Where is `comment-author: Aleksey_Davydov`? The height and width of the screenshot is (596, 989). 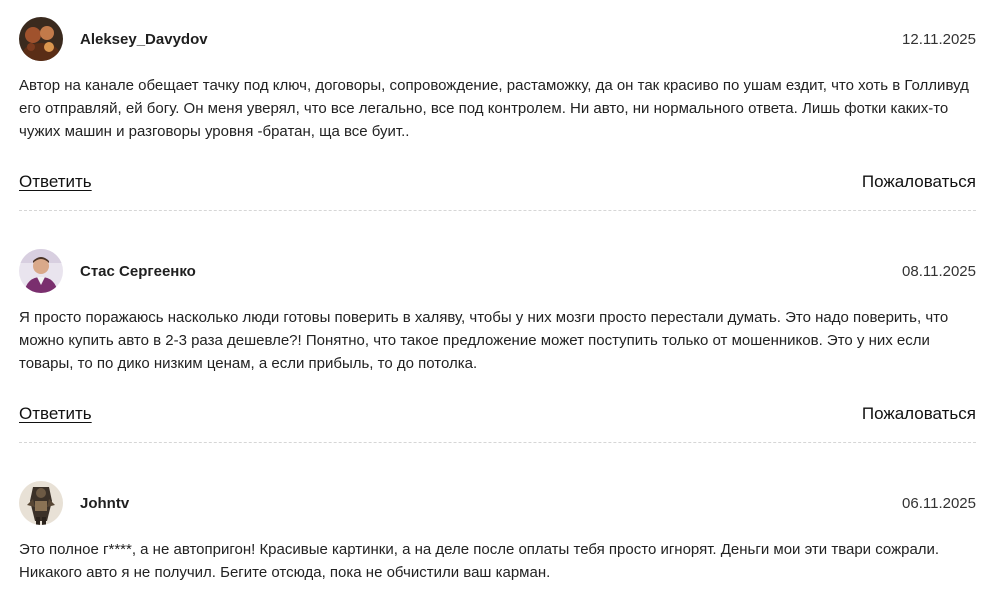
comment-author: Aleksey_Davydov is located at coordinates (144, 39).